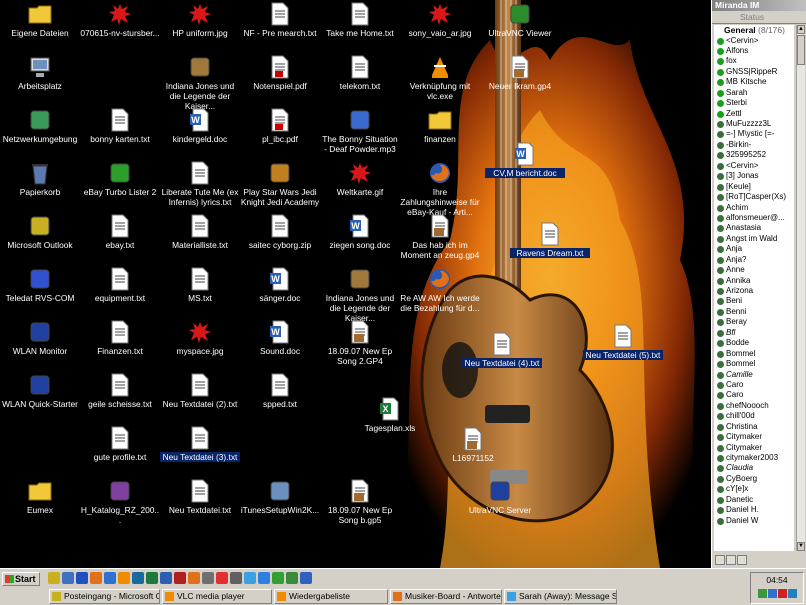 This screenshot has height=605, width=806. I want to click on desktop-icon: Teledat RVS-COM, so click(40, 285).